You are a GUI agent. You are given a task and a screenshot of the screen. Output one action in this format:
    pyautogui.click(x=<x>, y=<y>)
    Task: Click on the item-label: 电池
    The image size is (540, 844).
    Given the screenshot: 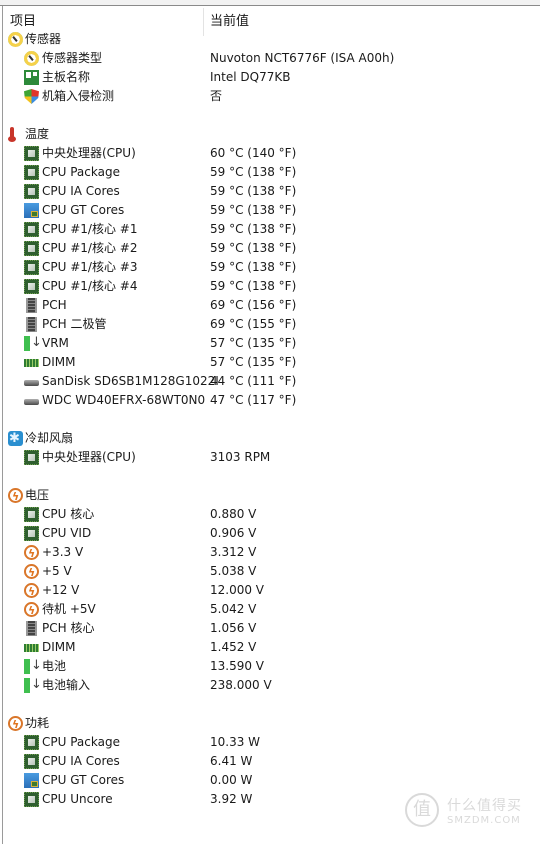 What is the action you would take?
    pyautogui.click(x=54, y=666)
    